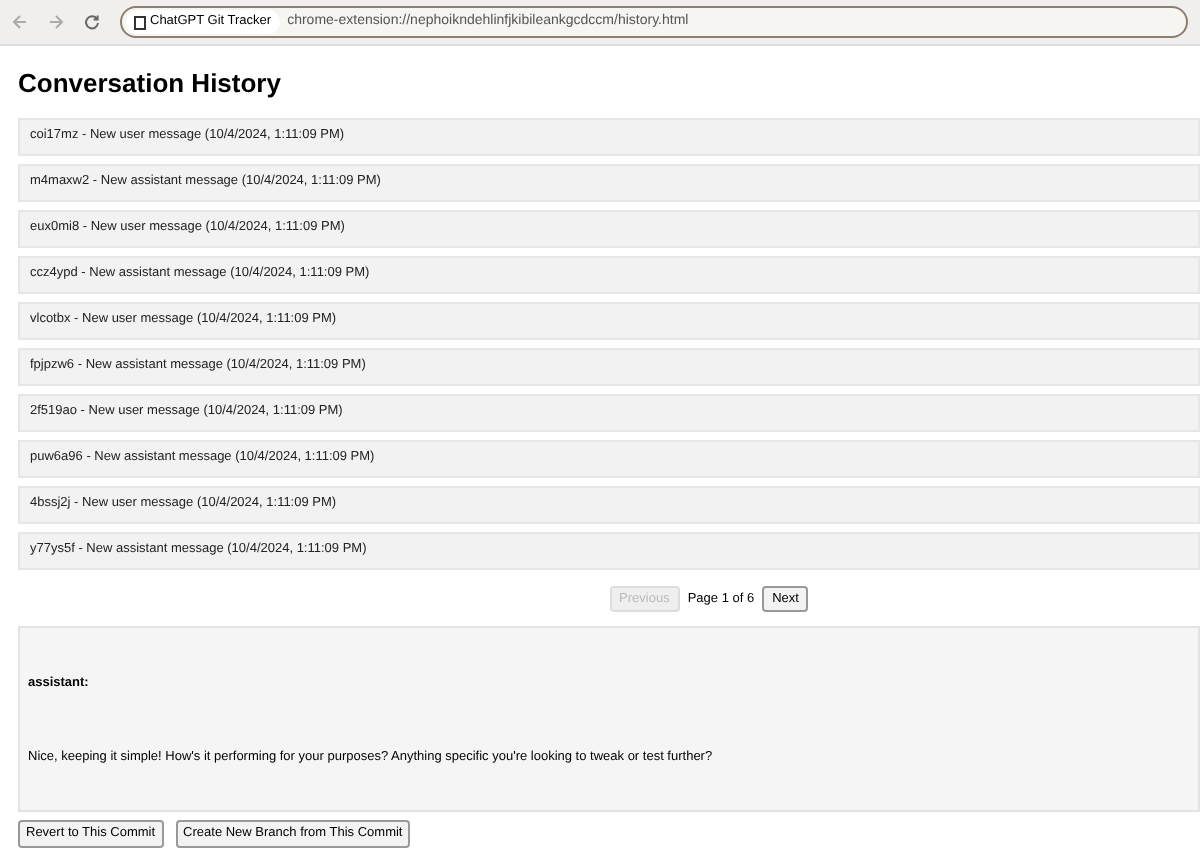 This screenshot has height=848, width=1200. What do you see at coordinates (20, 22) in the screenshot?
I see `back-icon` at bounding box center [20, 22].